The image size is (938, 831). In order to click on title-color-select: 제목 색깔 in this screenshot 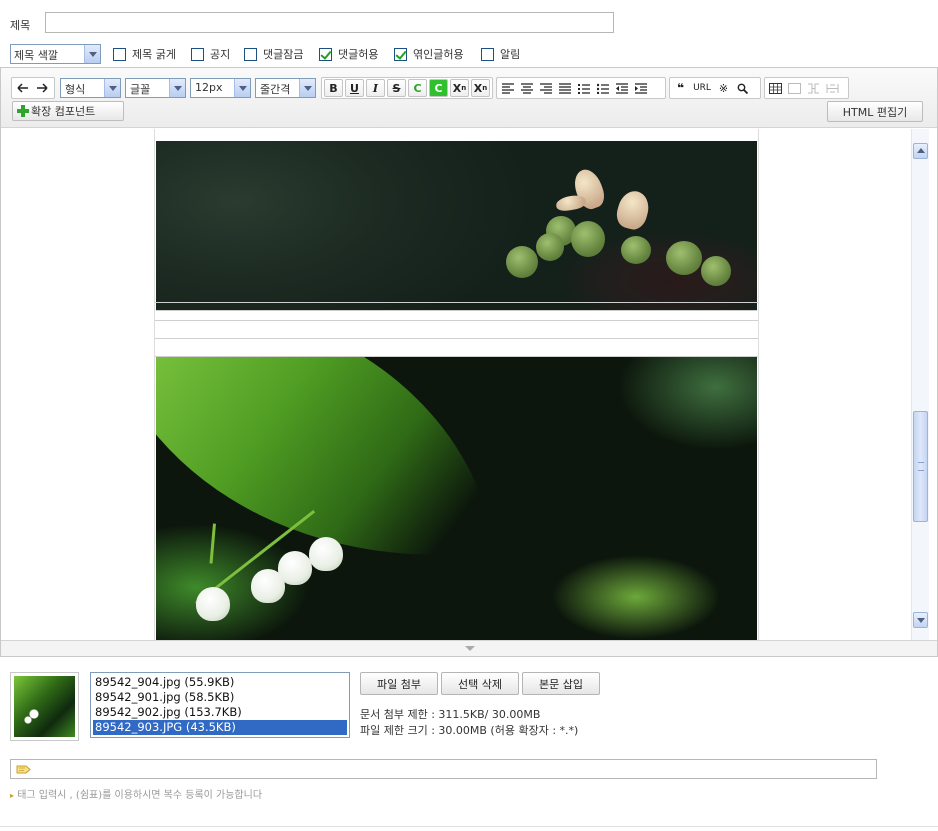, I will do `click(55, 54)`.